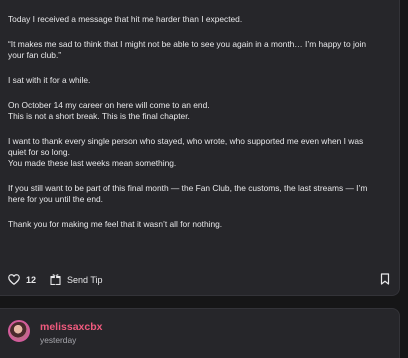 The height and width of the screenshot is (358, 408). Describe the element at coordinates (202, 80) in the screenshot. I see `post-paragraph-3: I sat with it for a while.` at that location.